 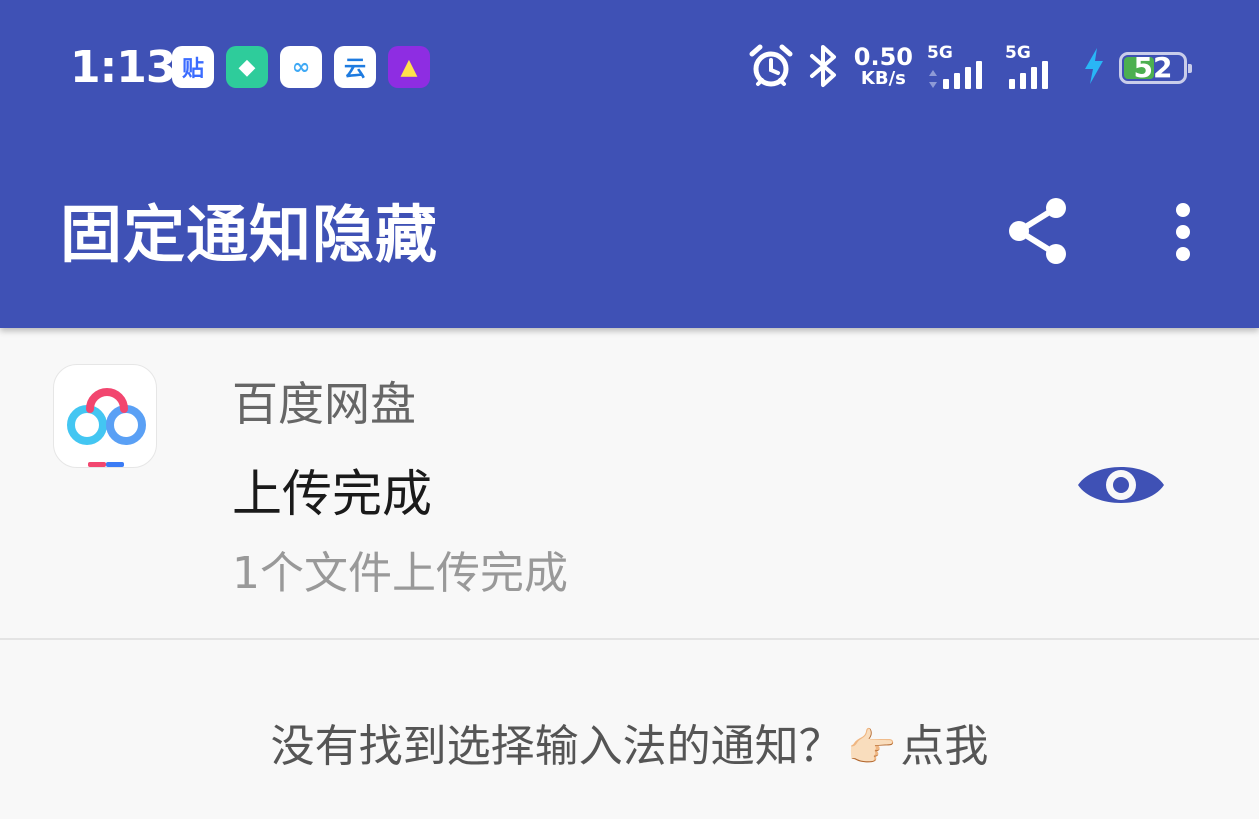 What do you see at coordinates (1190, 68) in the screenshot?
I see `battery-tip` at bounding box center [1190, 68].